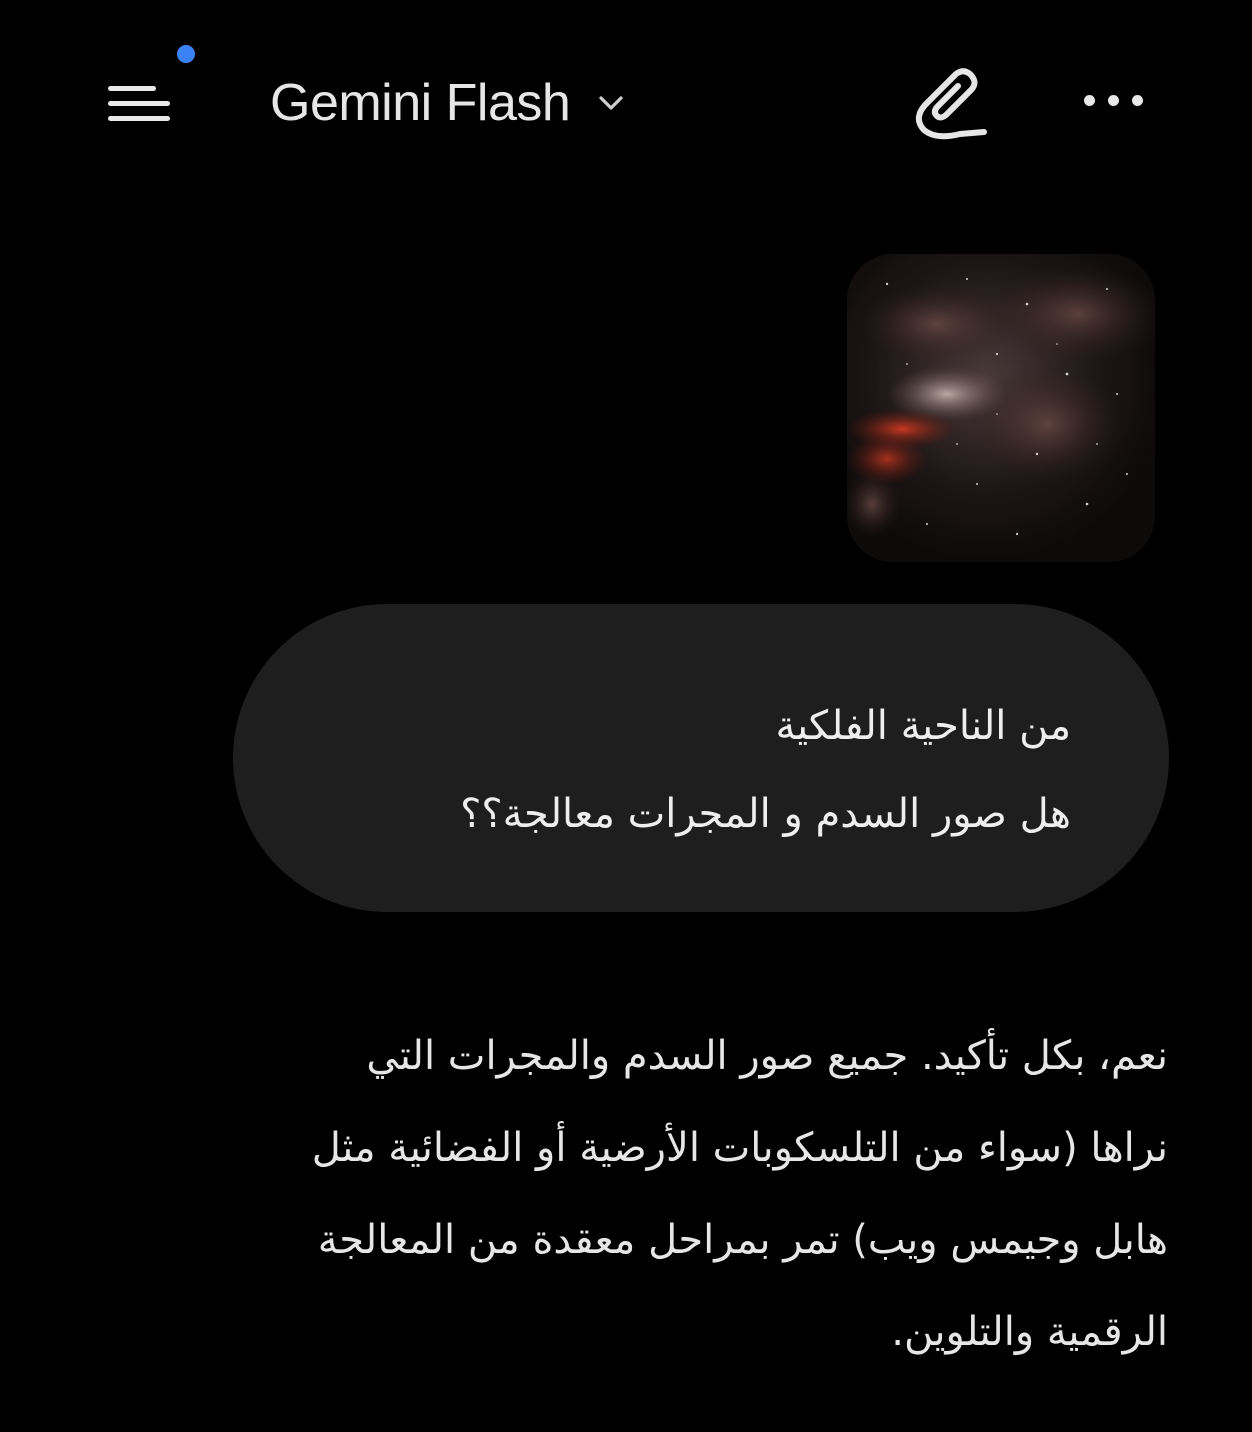  What do you see at coordinates (186, 54) in the screenshot?
I see `notification-dot` at bounding box center [186, 54].